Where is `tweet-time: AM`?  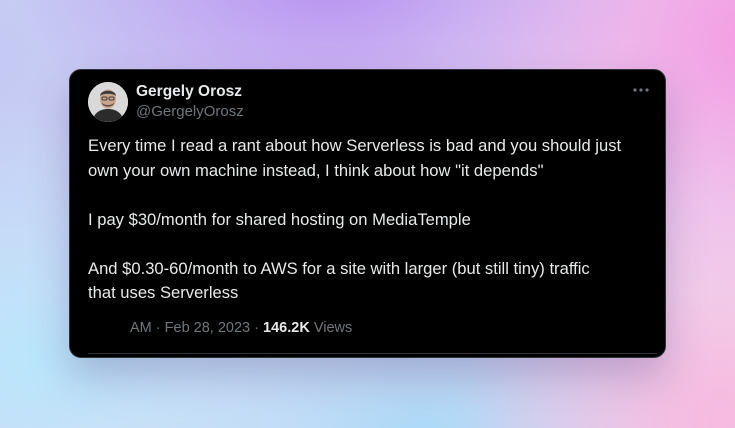
tweet-time: AM is located at coordinates (141, 328).